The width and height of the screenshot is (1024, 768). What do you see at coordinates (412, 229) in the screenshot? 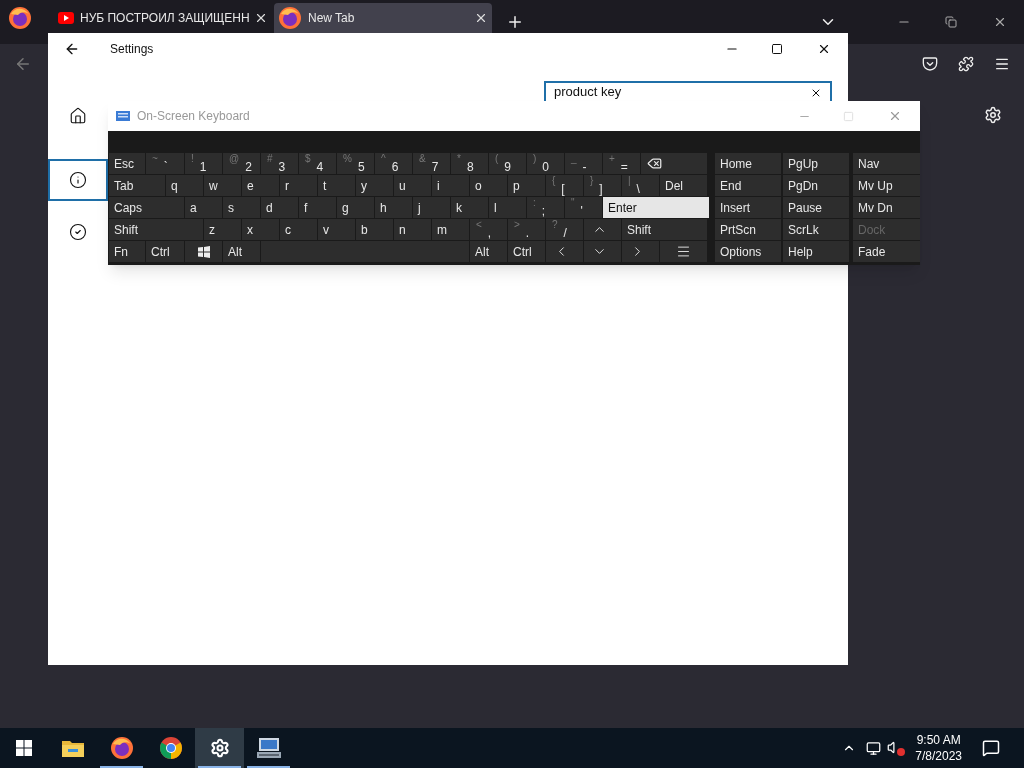
I see `key: n` at bounding box center [412, 229].